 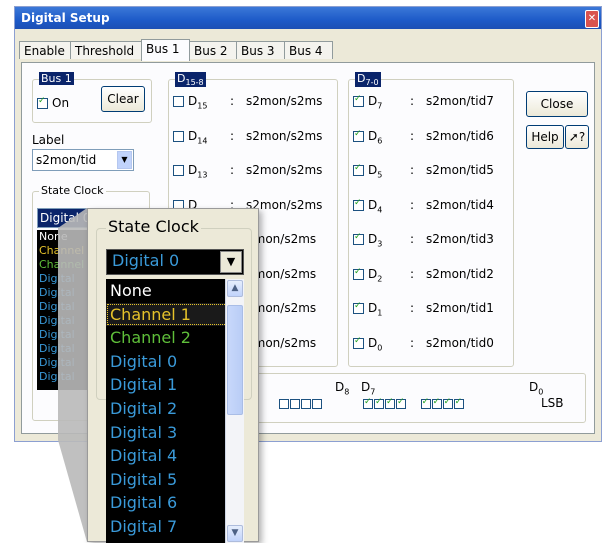 I want to click on state-clock-option: Digital 2, so click(x=175, y=409).